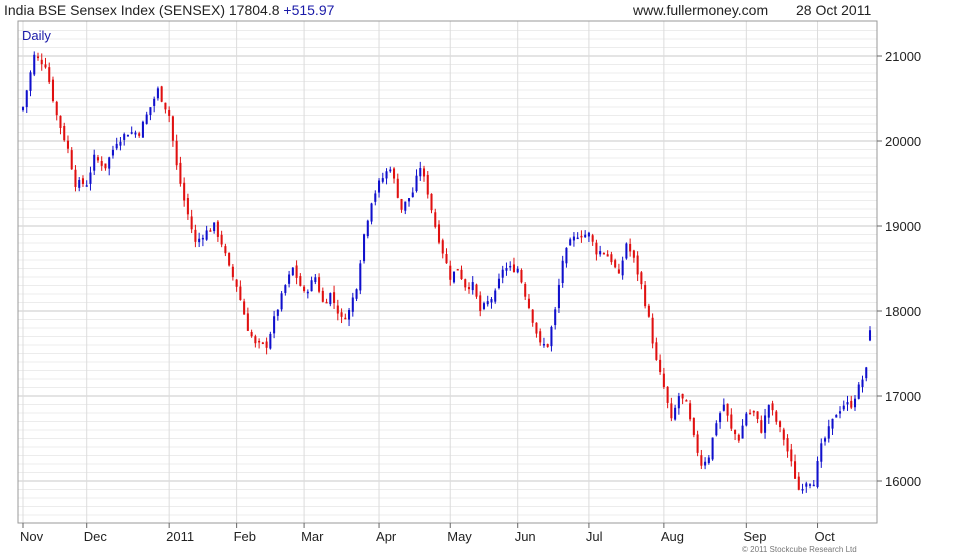 The width and height of the screenshot is (960, 560). I want to click on y-tick-label: 20000, so click(903, 141).